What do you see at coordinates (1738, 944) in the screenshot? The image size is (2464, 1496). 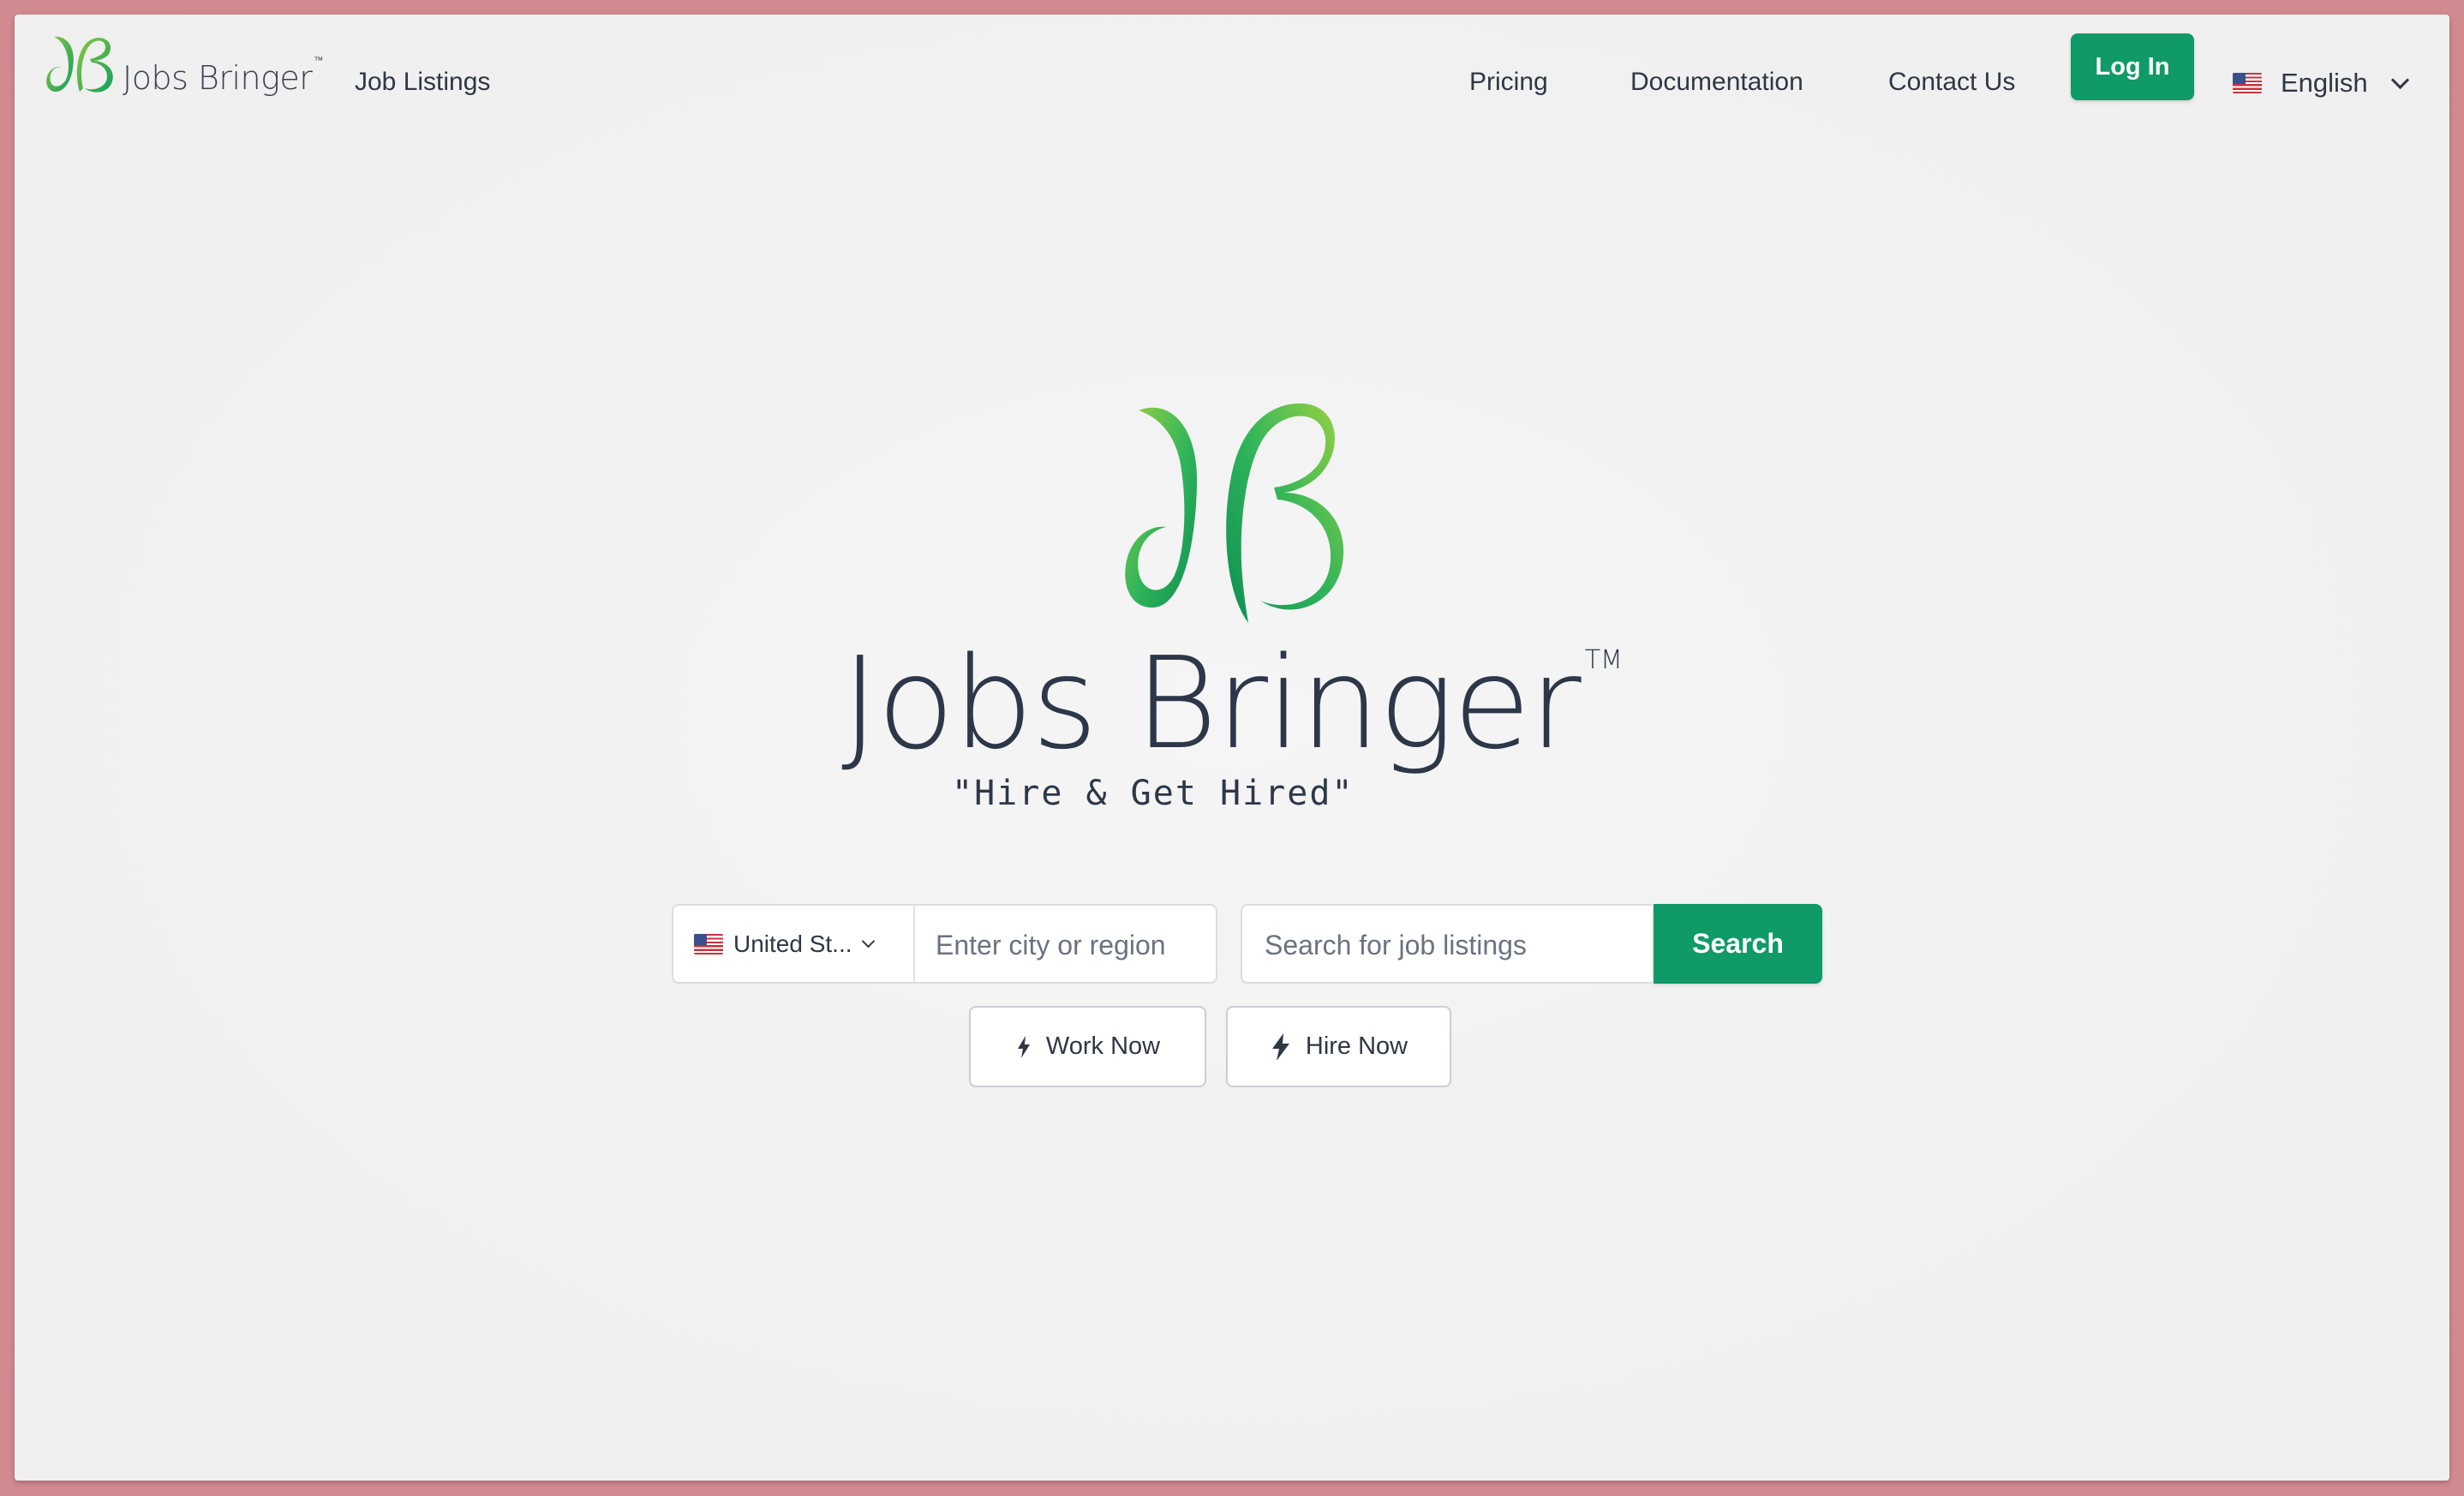 I see `search-button: Search` at bounding box center [1738, 944].